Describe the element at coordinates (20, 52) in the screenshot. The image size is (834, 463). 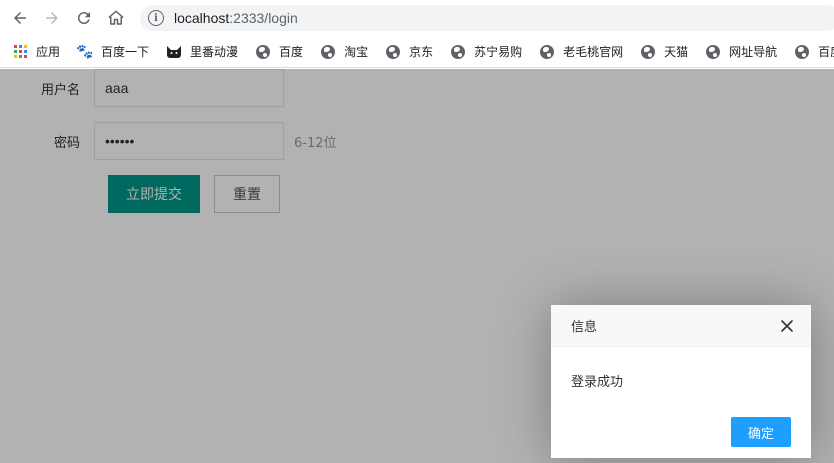
I see `apps-grid-icon` at that location.